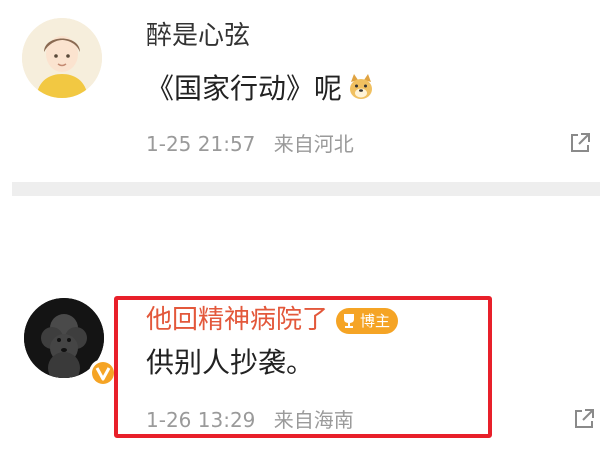  What do you see at coordinates (198, 36) in the screenshot?
I see `comment-username: 醉是心弦` at bounding box center [198, 36].